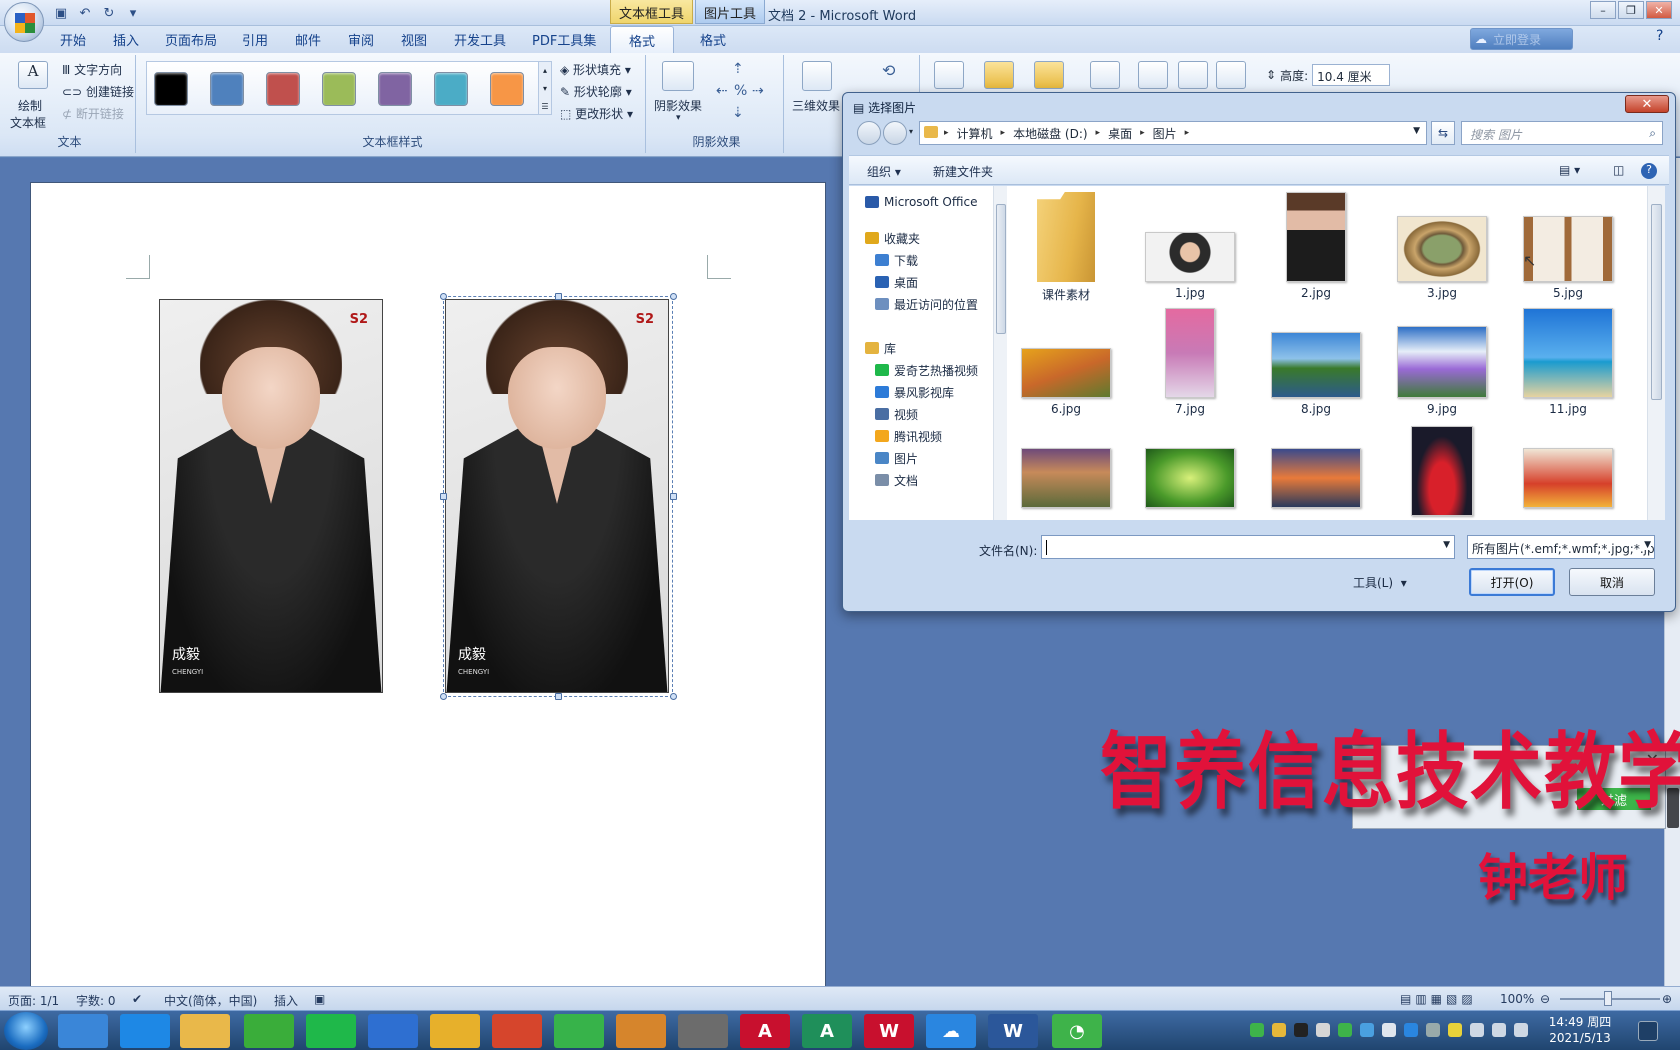  What do you see at coordinates (210, 1000) in the screenshot?
I see `language-indicator: 中文(简体，中国)` at bounding box center [210, 1000].